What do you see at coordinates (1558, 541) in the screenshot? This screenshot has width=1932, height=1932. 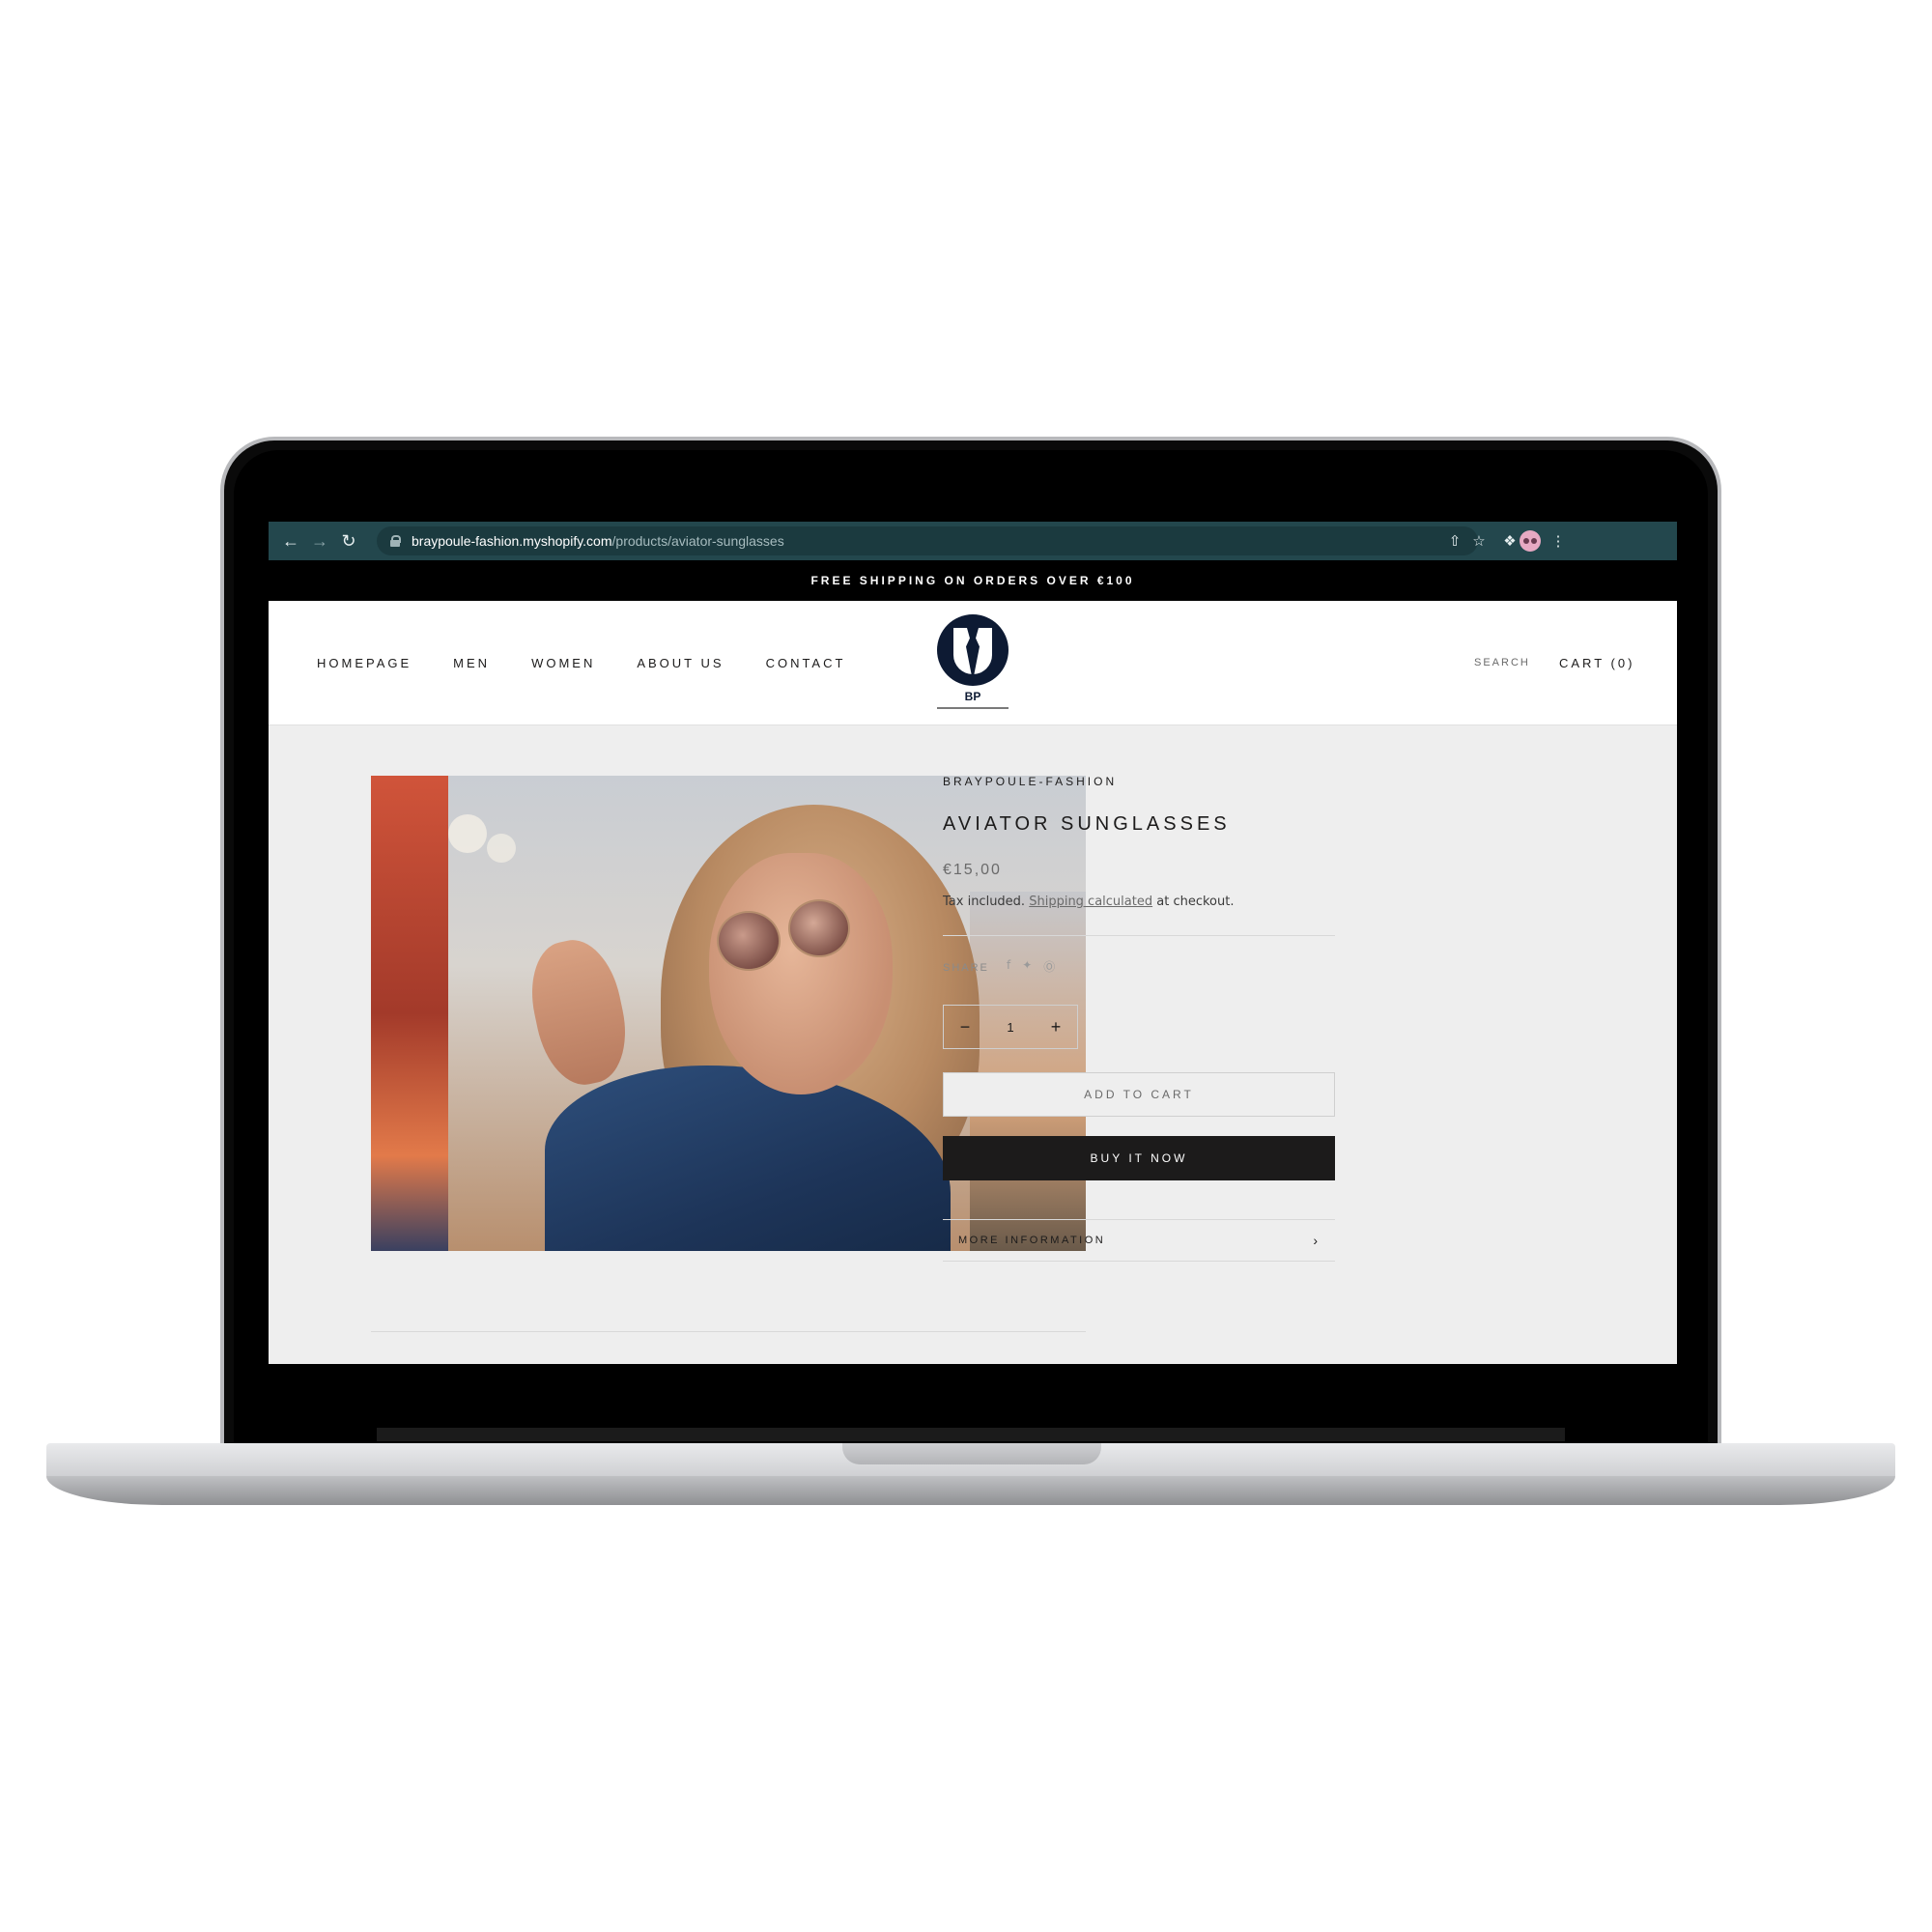 I see `menu-kebab-icon: ⋮` at bounding box center [1558, 541].